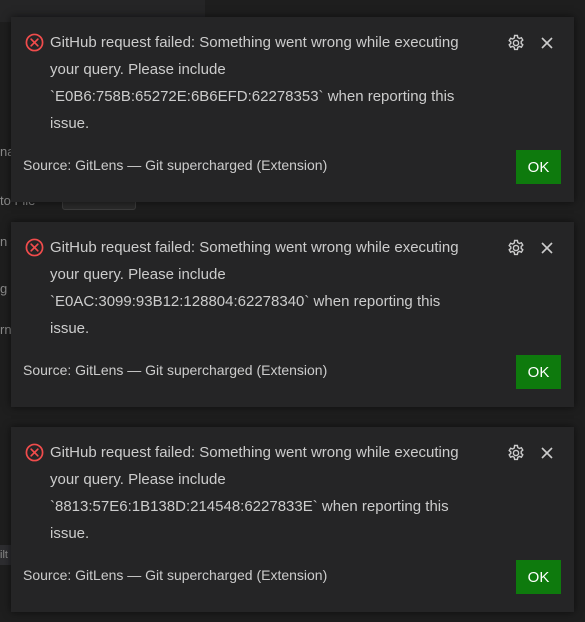 This screenshot has height=622, width=585. Describe the element at coordinates (4, 288) in the screenshot. I see `background-hint-text: g` at that location.